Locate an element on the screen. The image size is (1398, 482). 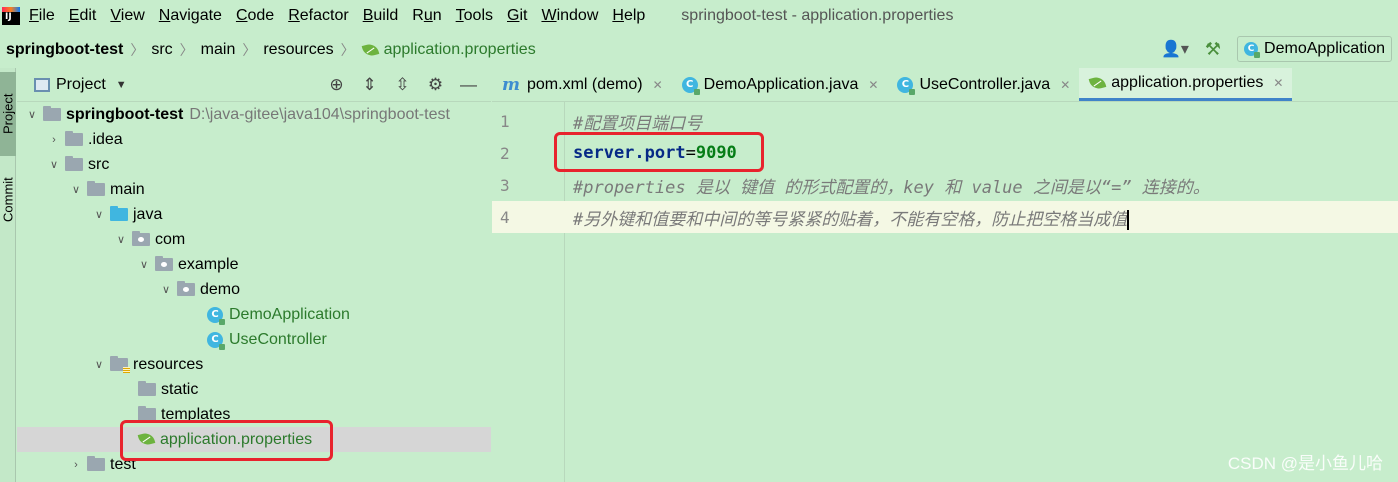
hide-icon: — is located at coordinates (468, 85).